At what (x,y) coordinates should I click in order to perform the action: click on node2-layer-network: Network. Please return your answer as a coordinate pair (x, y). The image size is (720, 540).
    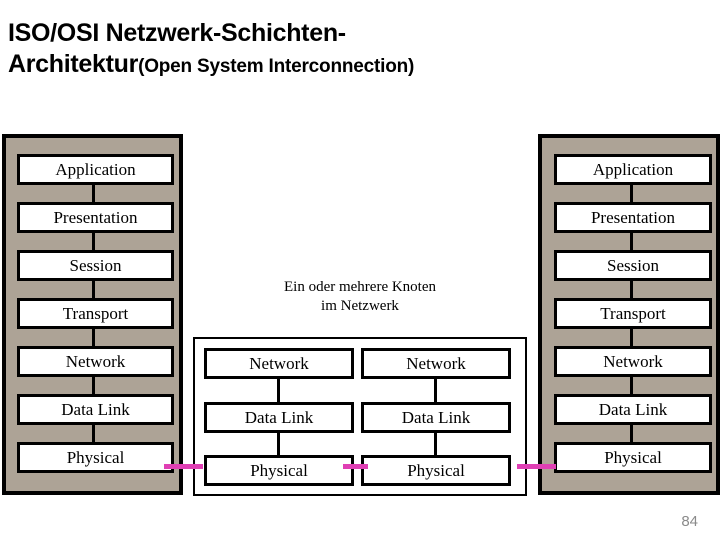
    Looking at the image, I should click on (436, 363).